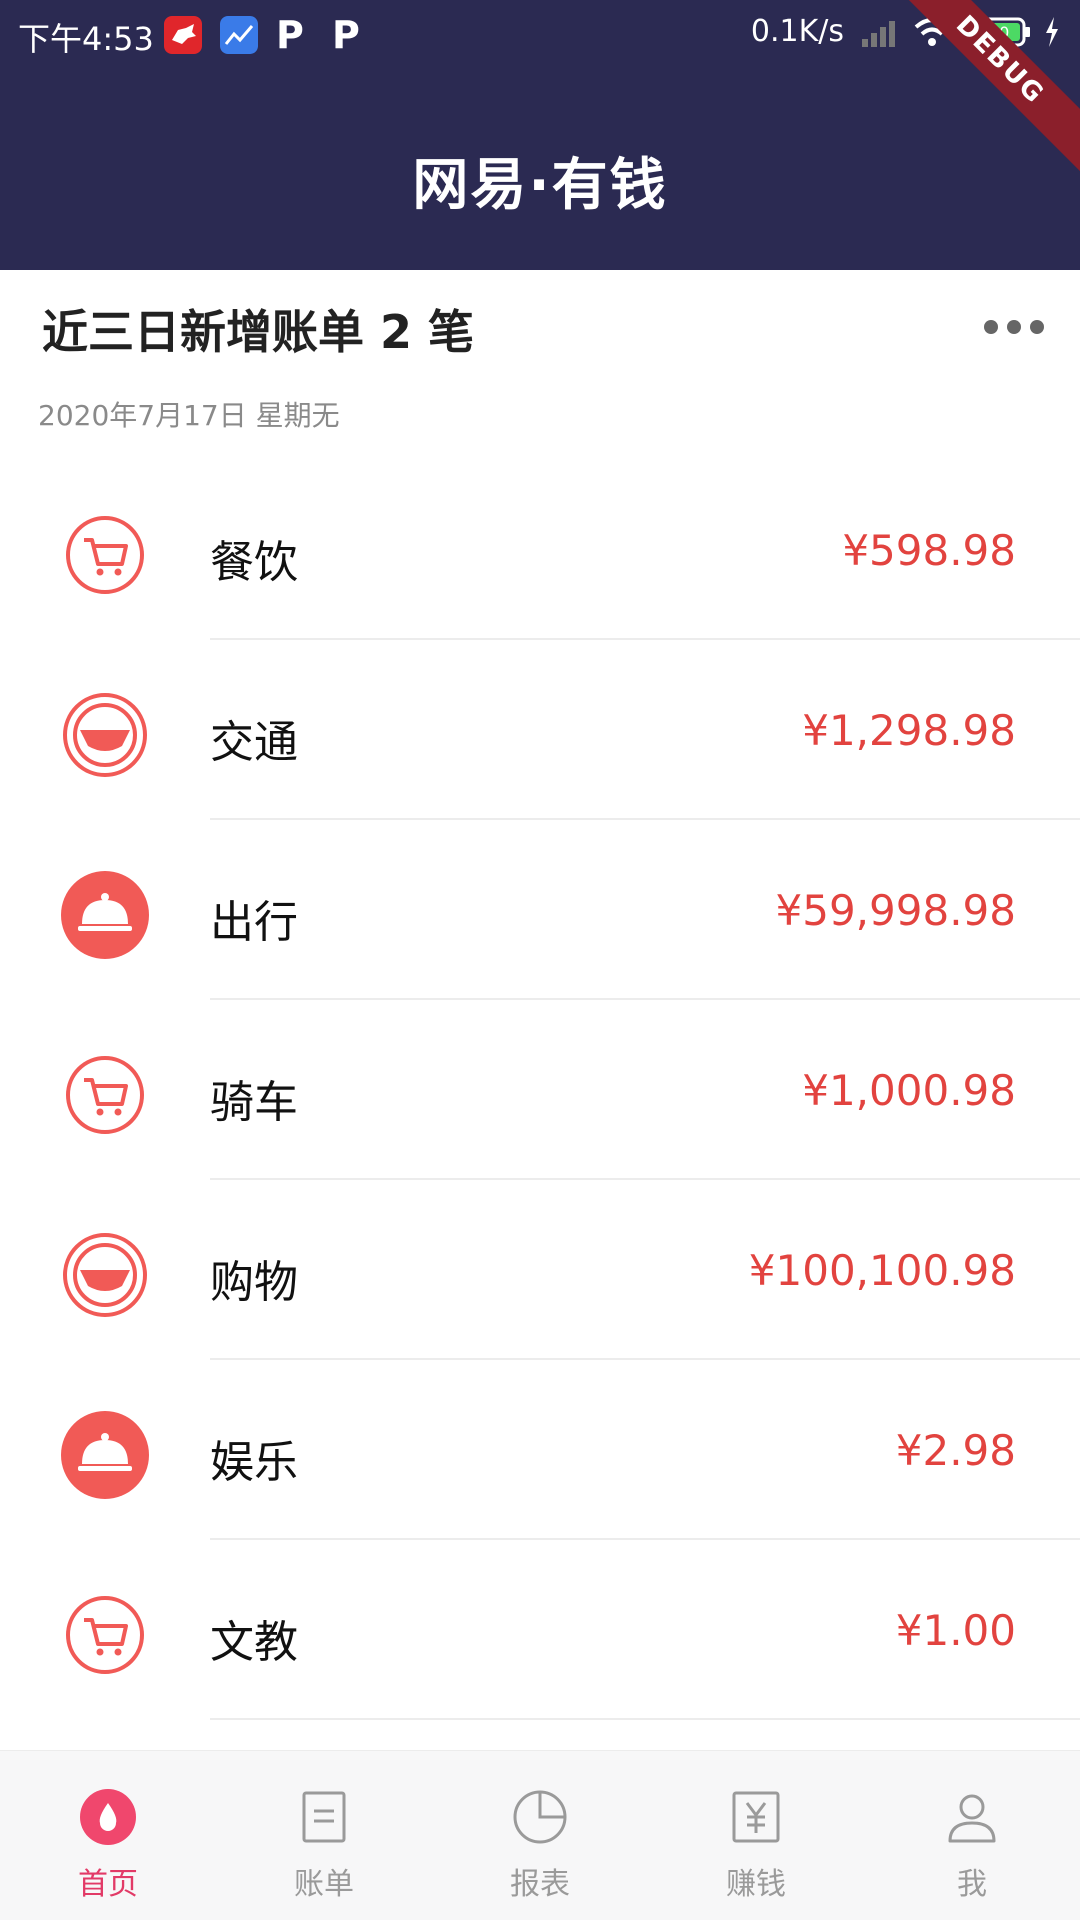 The width and height of the screenshot is (1080, 1920). What do you see at coordinates (540, 550) in the screenshot?
I see `bill-row: 餐饮 ¥598.98` at bounding box center [540, 550].